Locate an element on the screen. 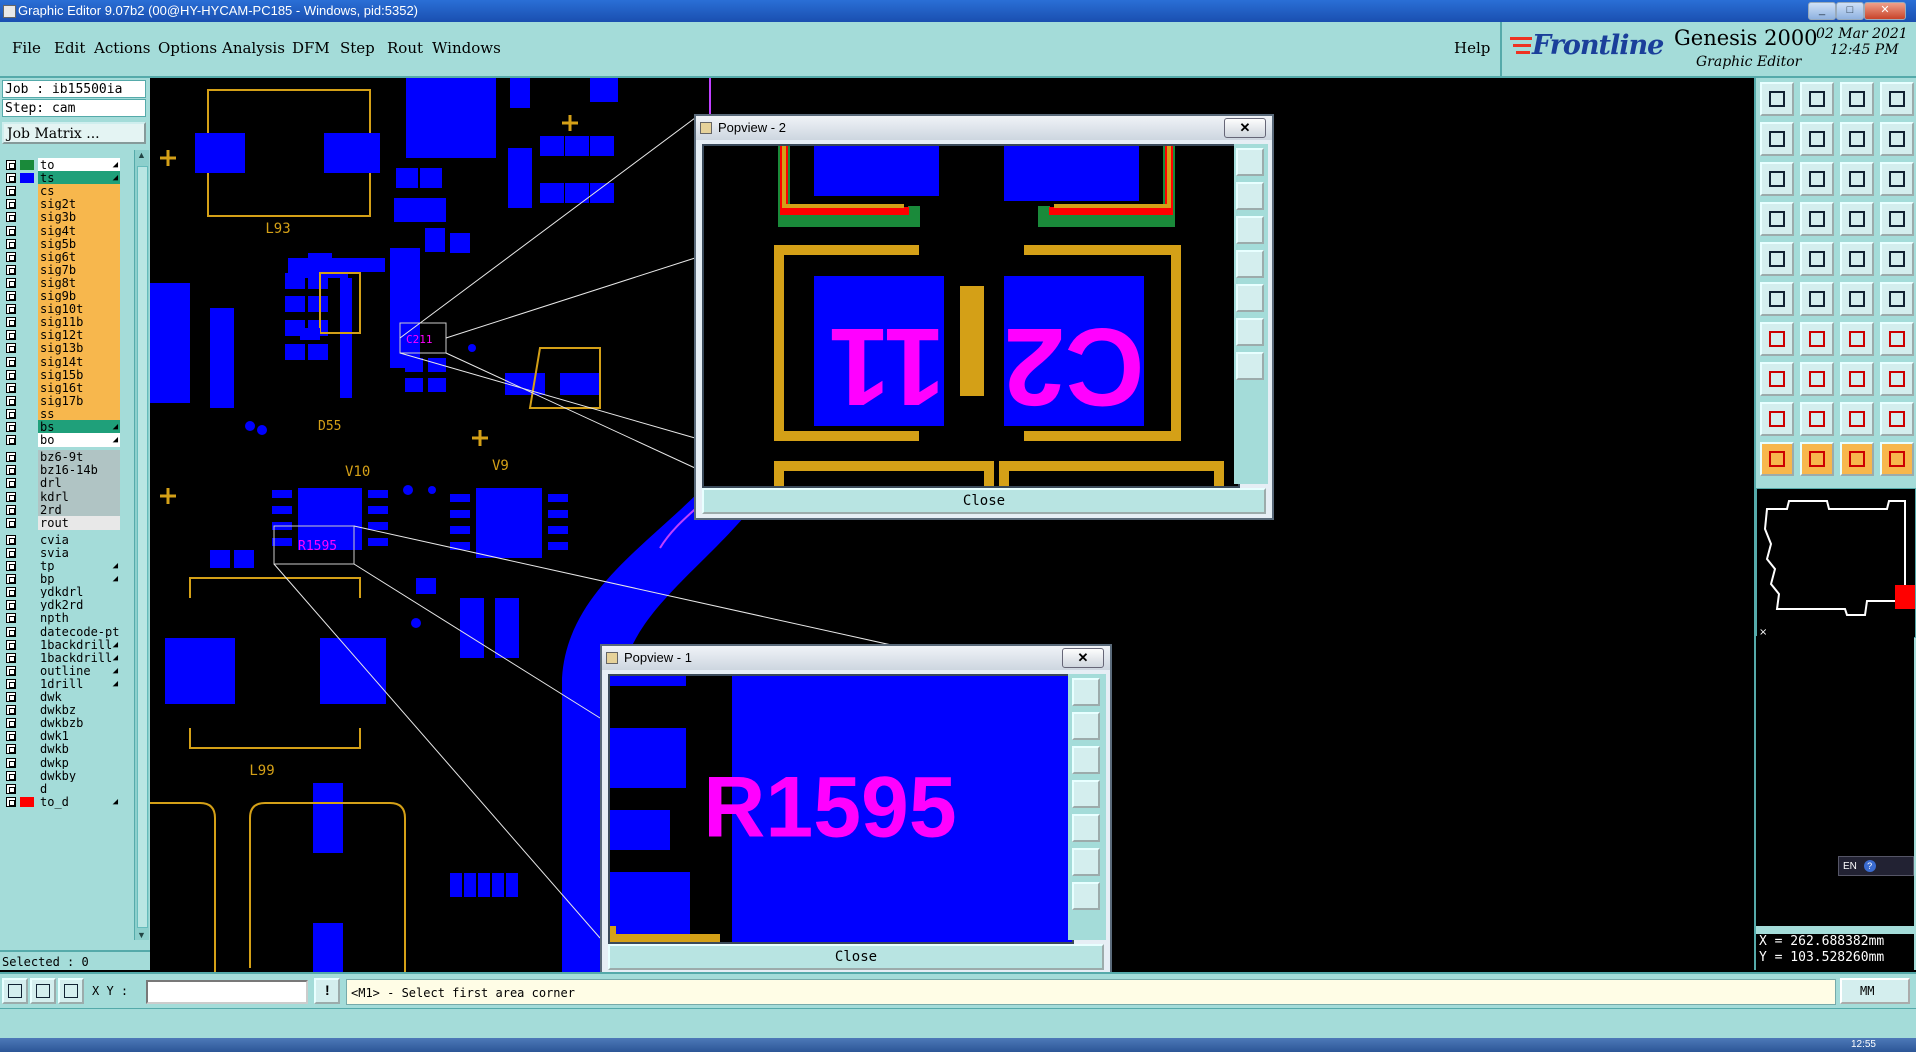 This screenshot has height=1052, width=1916. surface-icon is located at coordinates (1857, 259).